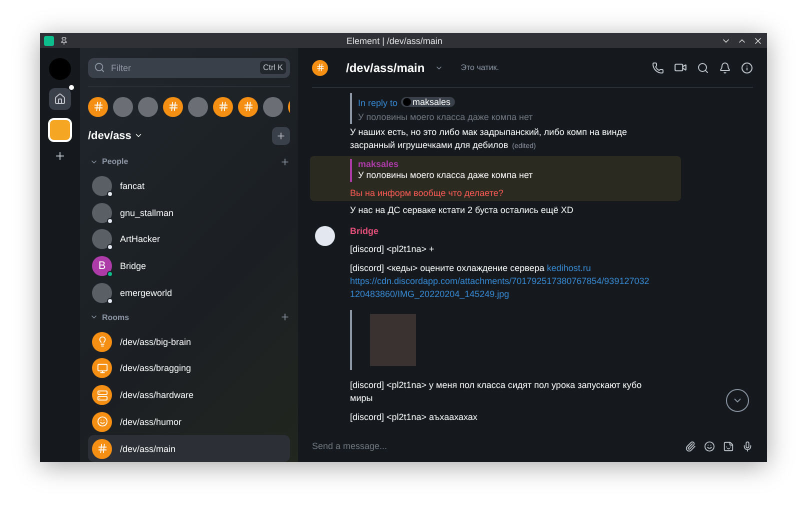 The width and height of the screenshot is (807, 511). What do you see at coordinates (364, 231) in the screenshot?
I see `sender-name: Bridge` at bounding box center [364, 231].